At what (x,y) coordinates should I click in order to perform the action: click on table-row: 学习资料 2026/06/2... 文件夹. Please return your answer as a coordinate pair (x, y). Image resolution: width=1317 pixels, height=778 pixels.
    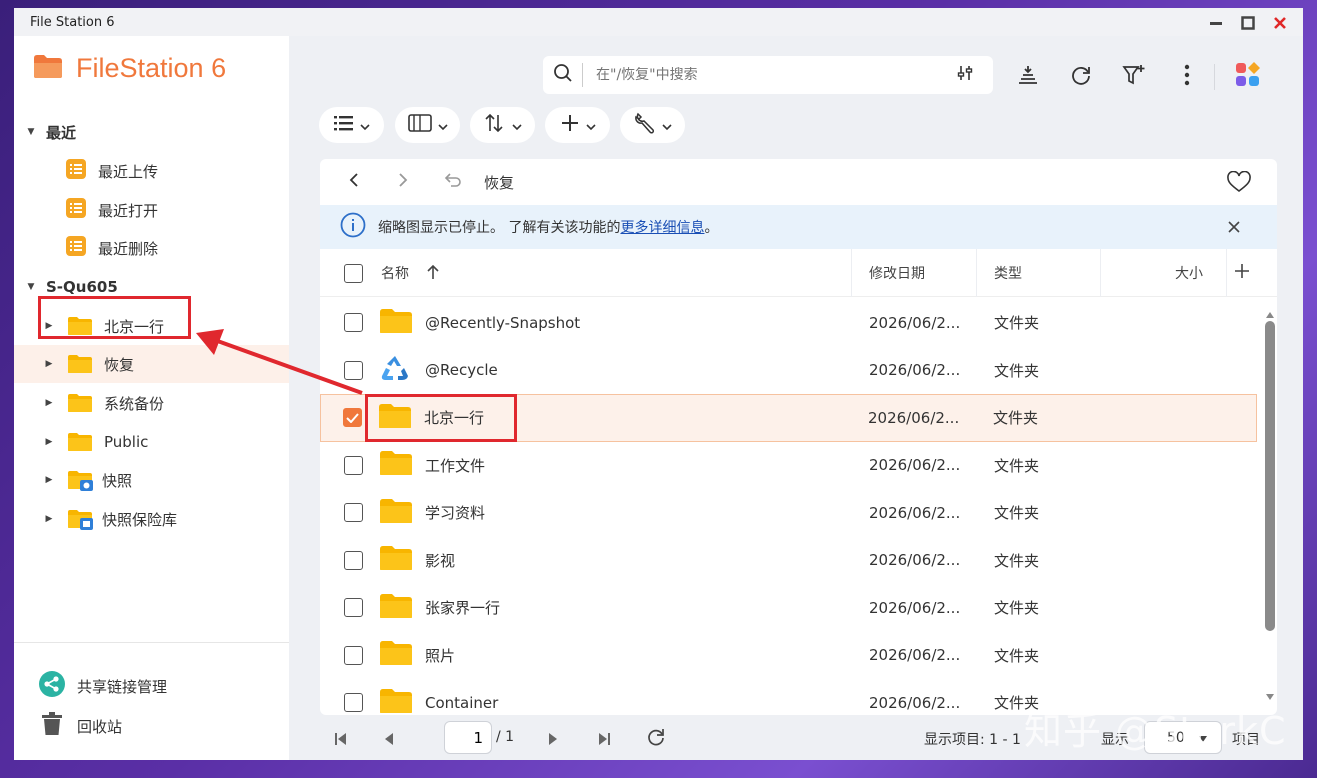
    Looking at the image, I should click on (791, 513).